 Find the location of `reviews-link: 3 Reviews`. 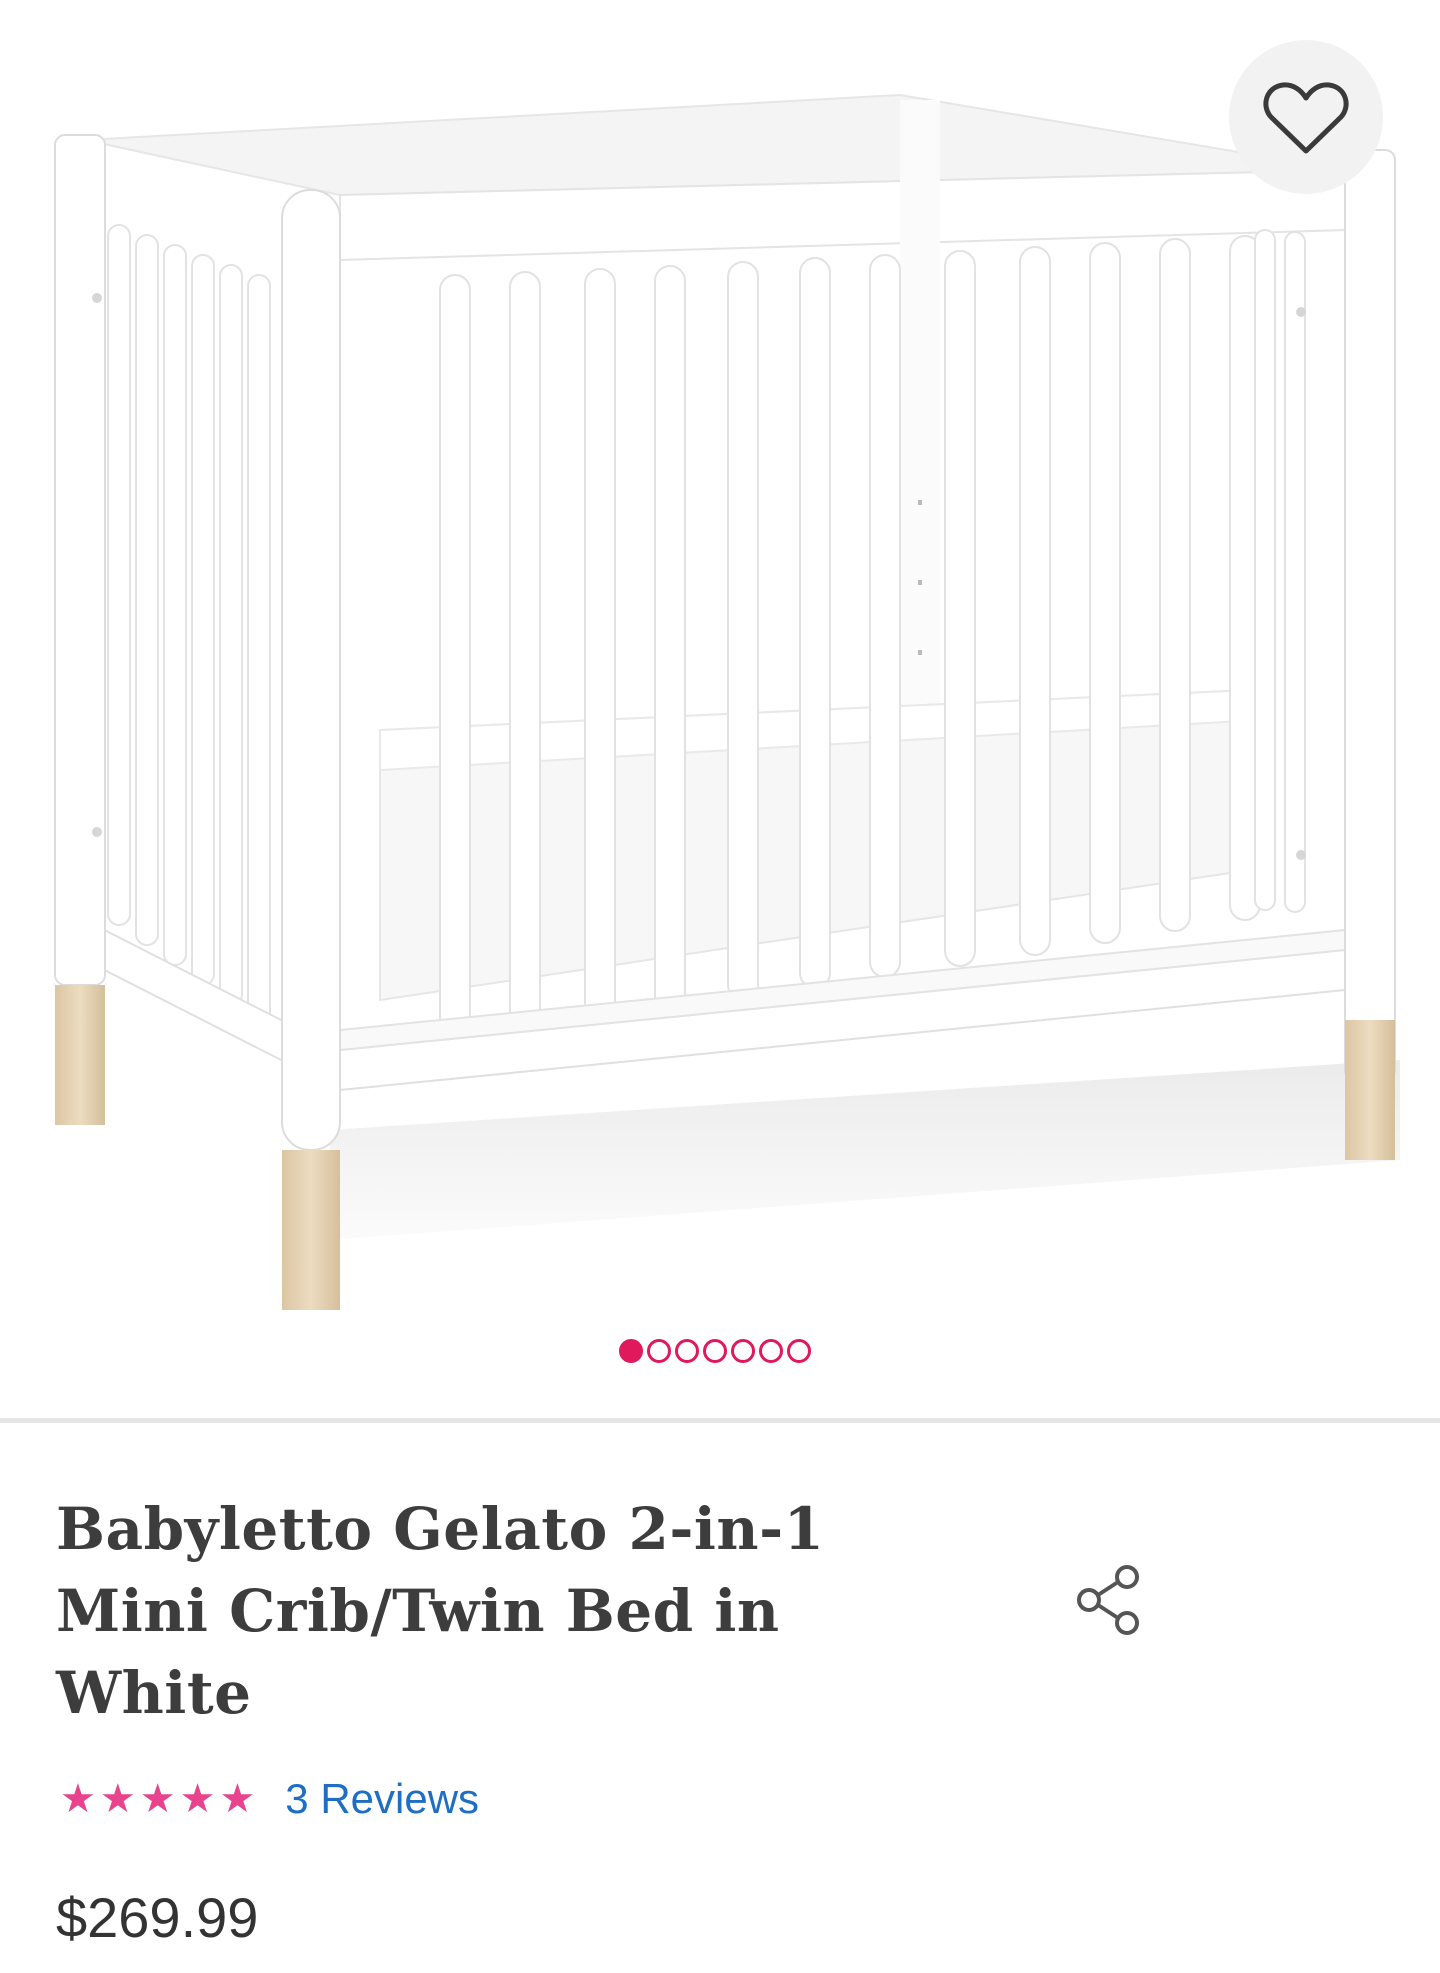

reviews-link: 3 Reviews is located at coordinates (382, 1799).